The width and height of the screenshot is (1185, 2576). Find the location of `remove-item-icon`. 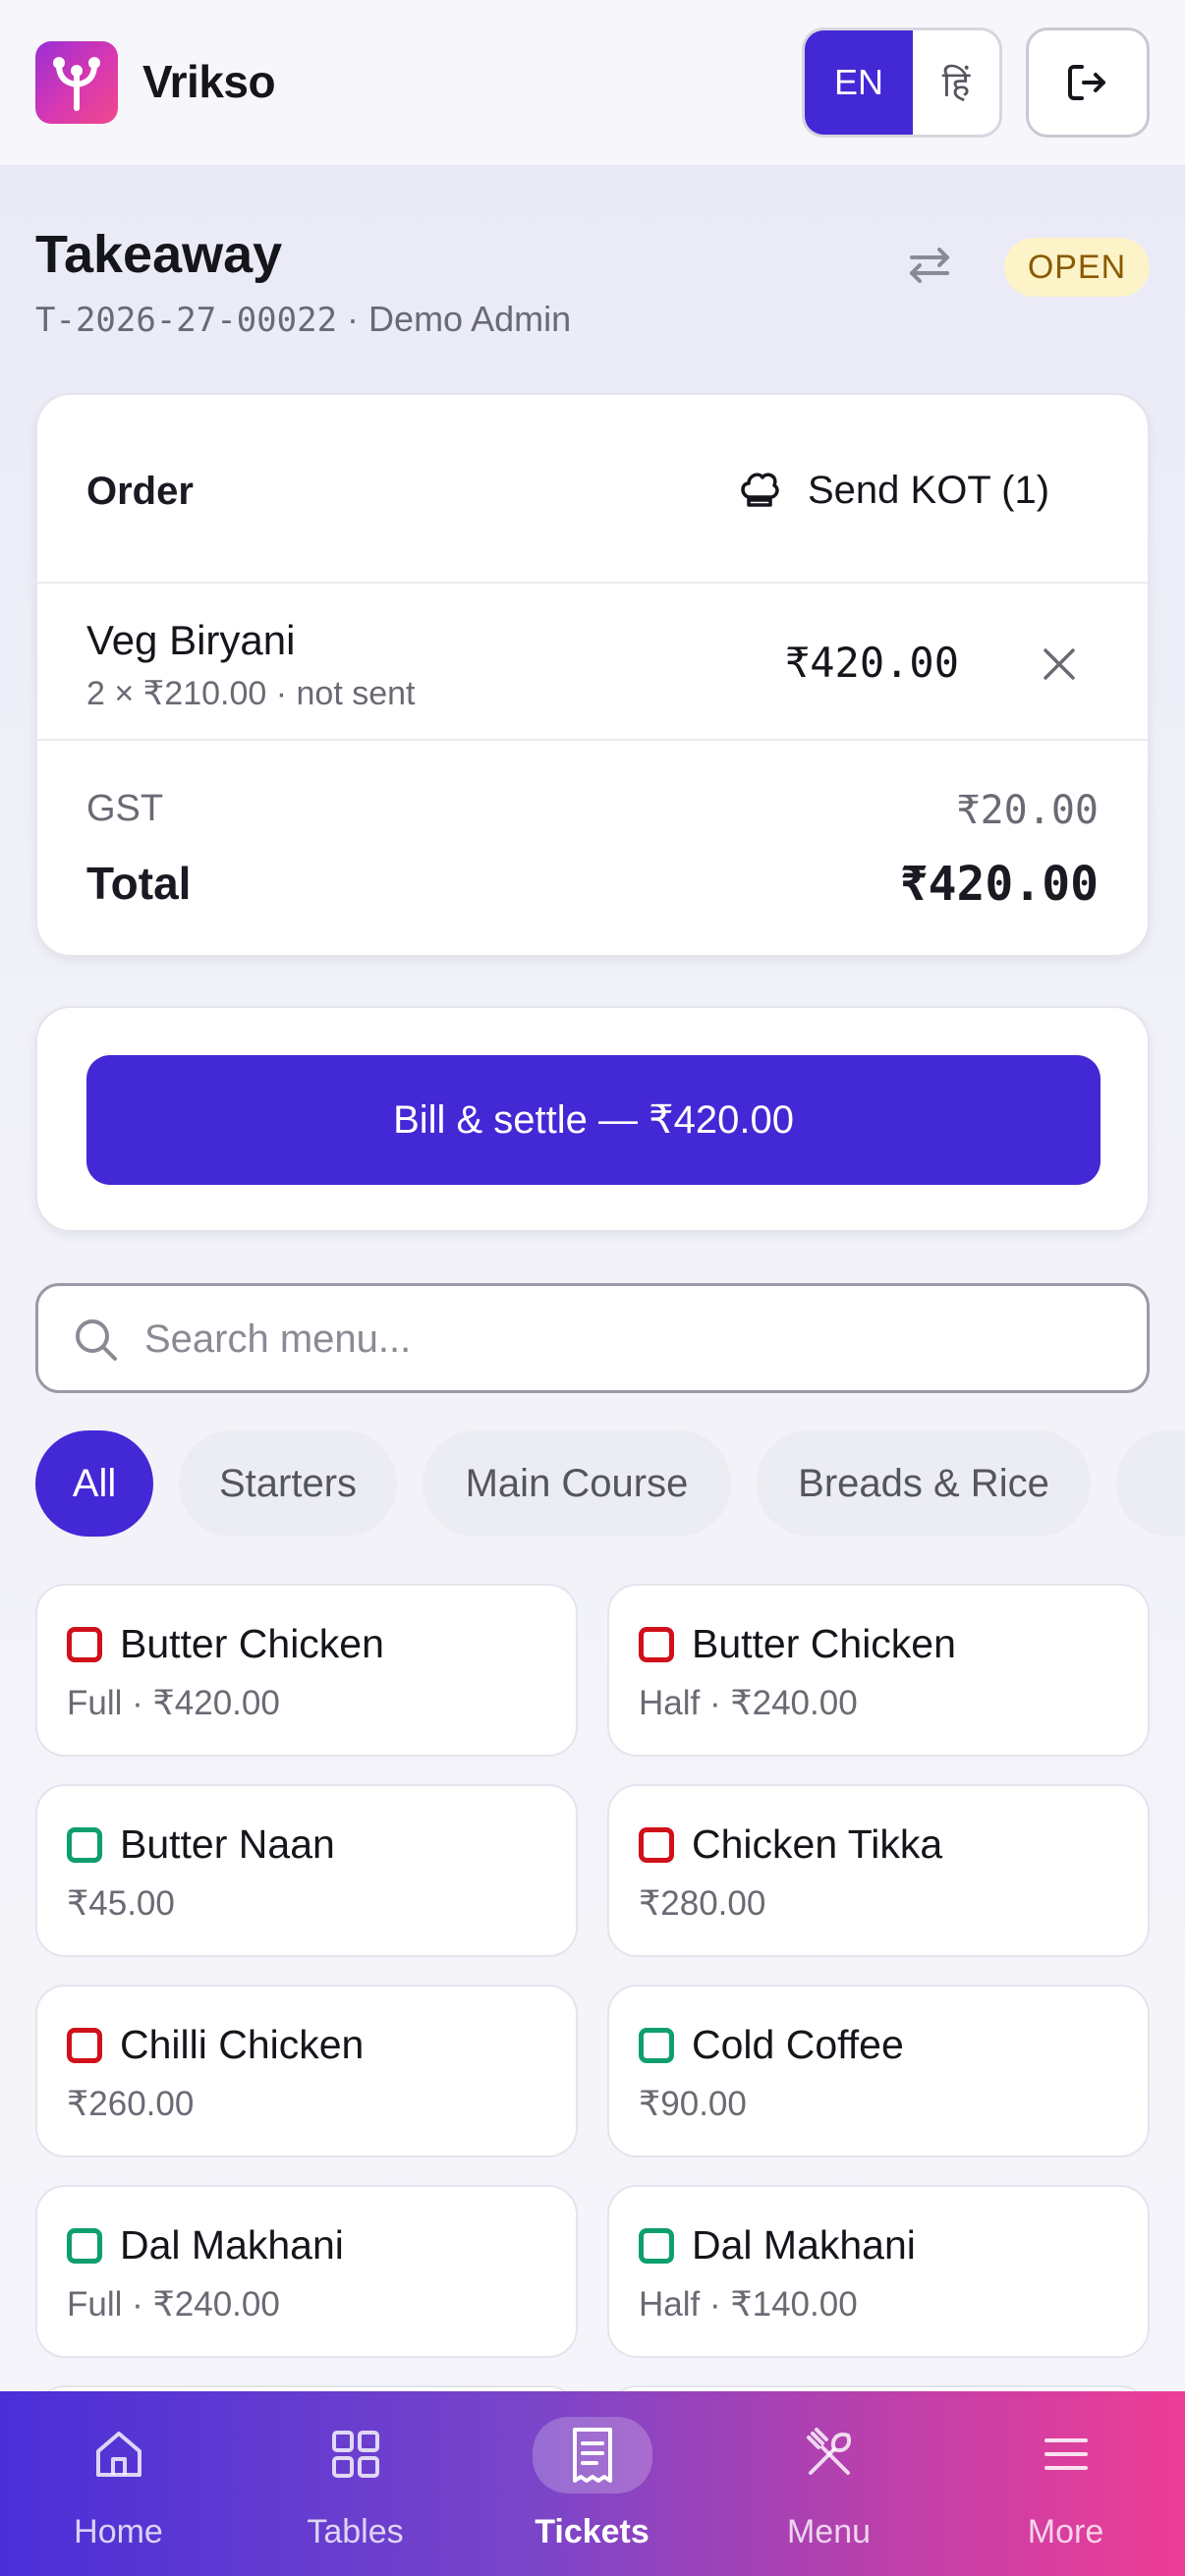

remove-item-icon is located at coordinates (1060, 664).